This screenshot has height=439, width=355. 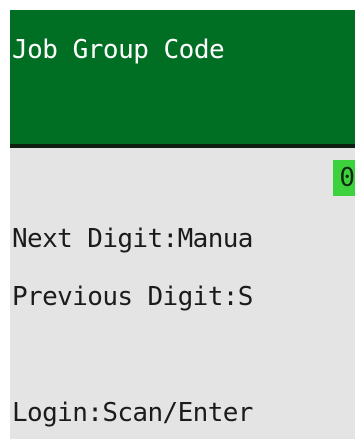 What do you see at coordinates (132, 297) in the screenshot?
I see `previous-digit-hint: Previous Digit:S` at bounding box center [132, 297].